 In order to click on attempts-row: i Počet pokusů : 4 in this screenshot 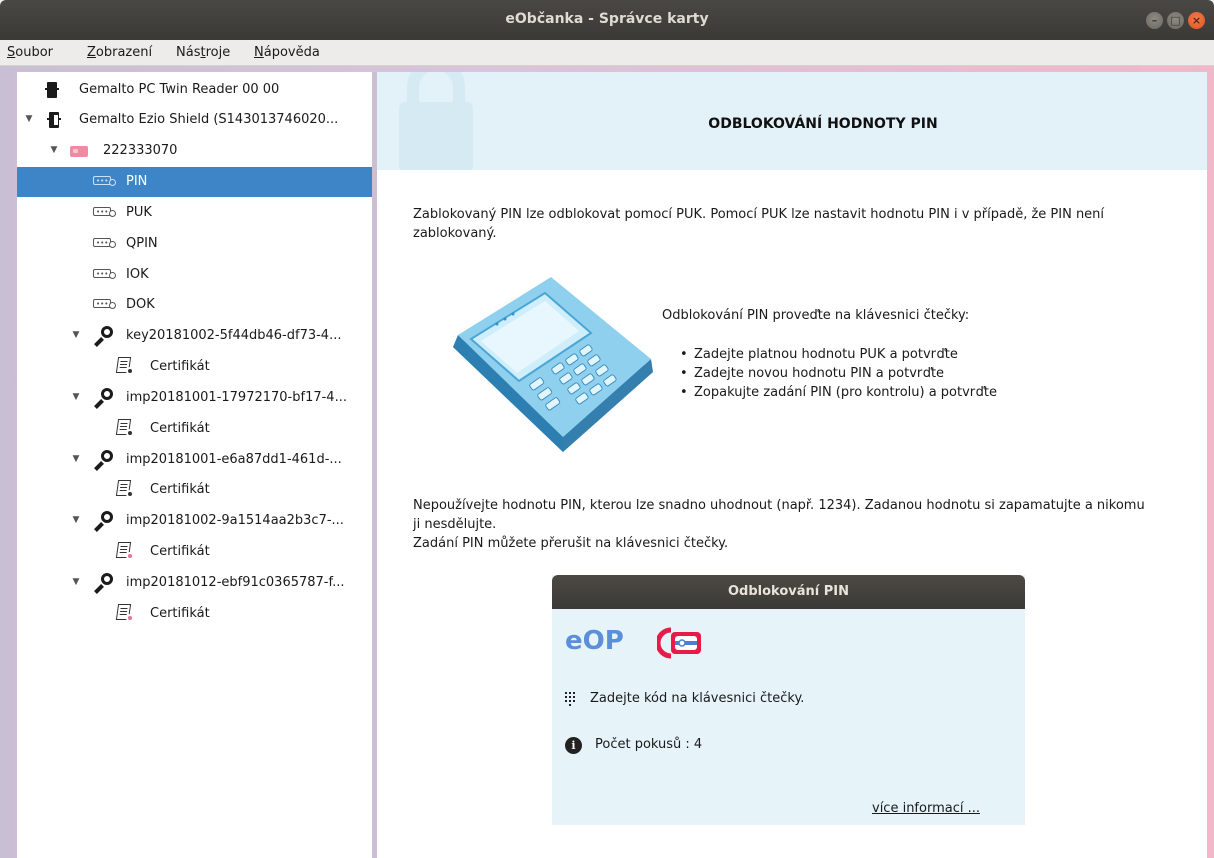, I will do `click(715, 746)`.